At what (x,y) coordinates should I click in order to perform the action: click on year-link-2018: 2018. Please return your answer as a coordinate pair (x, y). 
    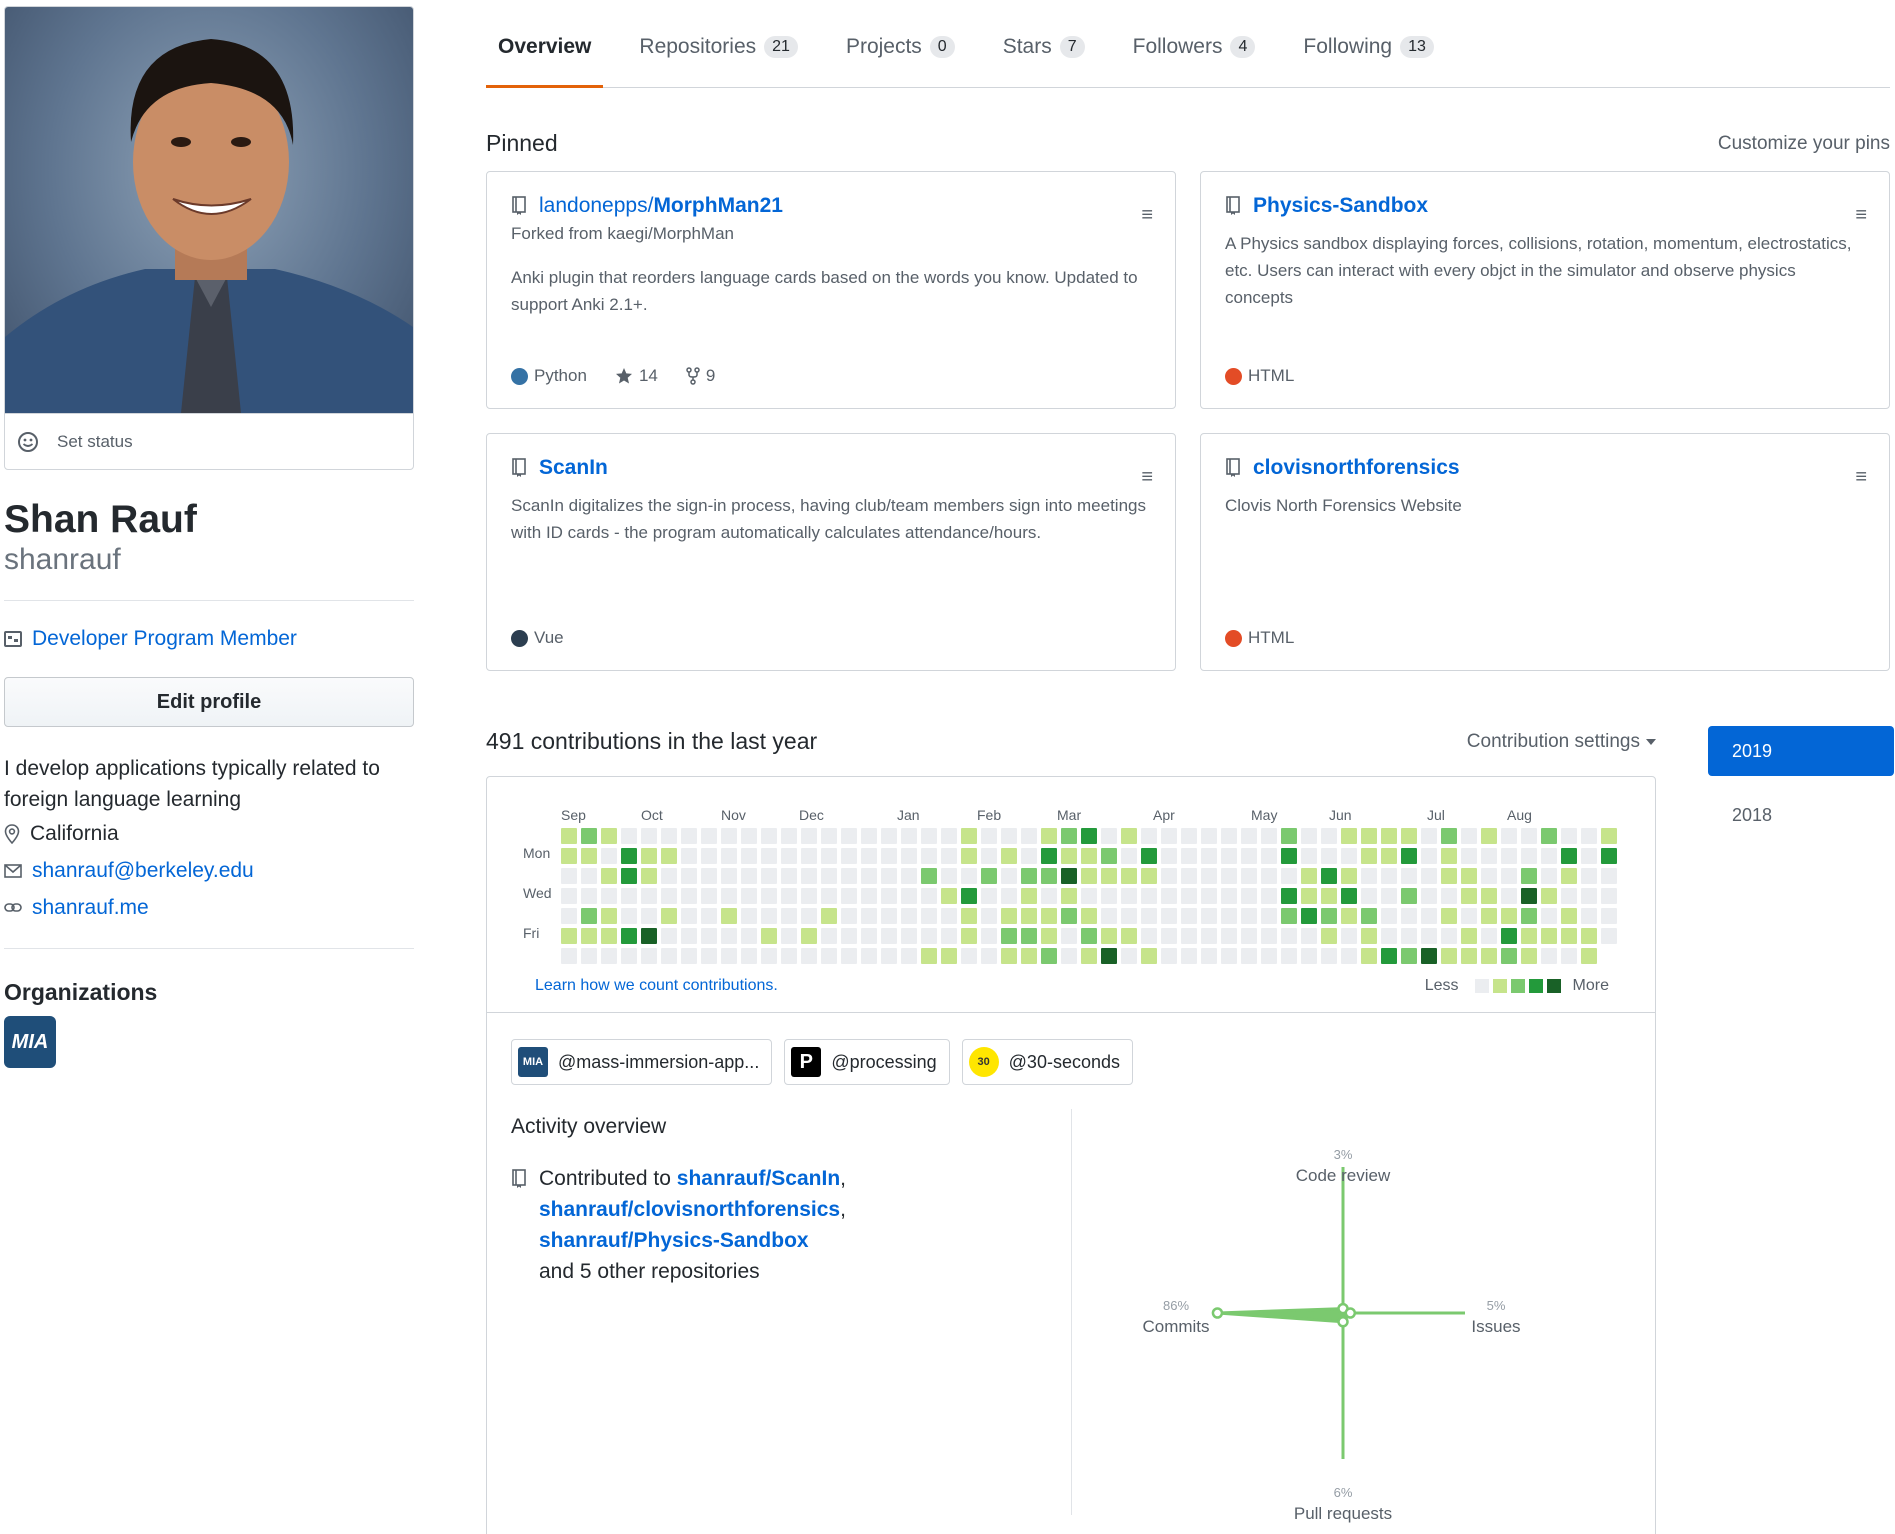
    Looking at the image, I should click on (1801, 815).